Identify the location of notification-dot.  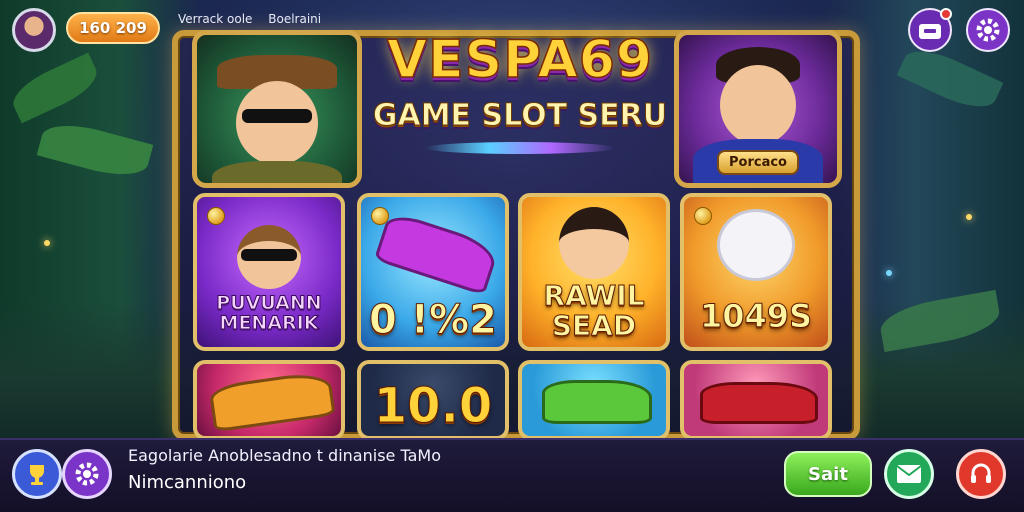
(946, 14).